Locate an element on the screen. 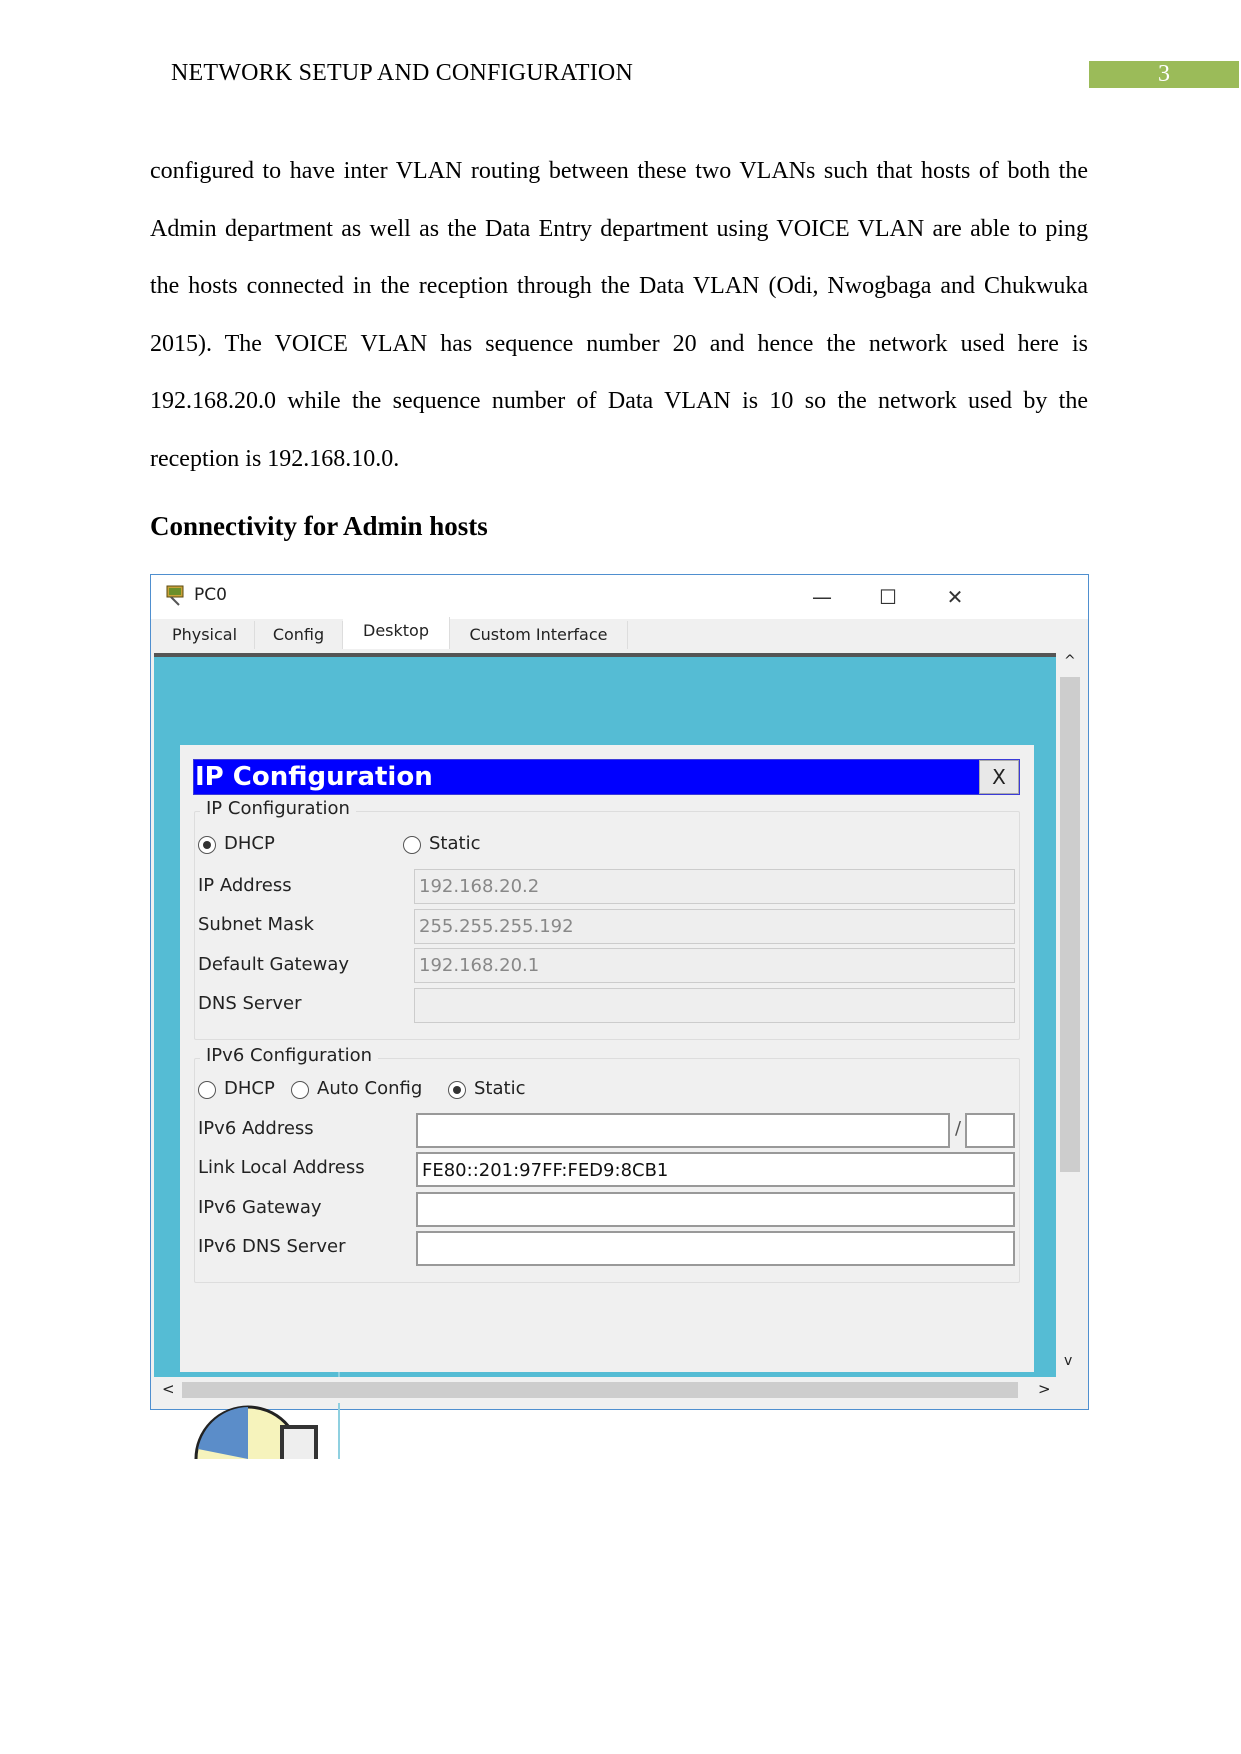  ipv6-gateway-label: IPv6 Gateway is located at coordinates (260, 1207).